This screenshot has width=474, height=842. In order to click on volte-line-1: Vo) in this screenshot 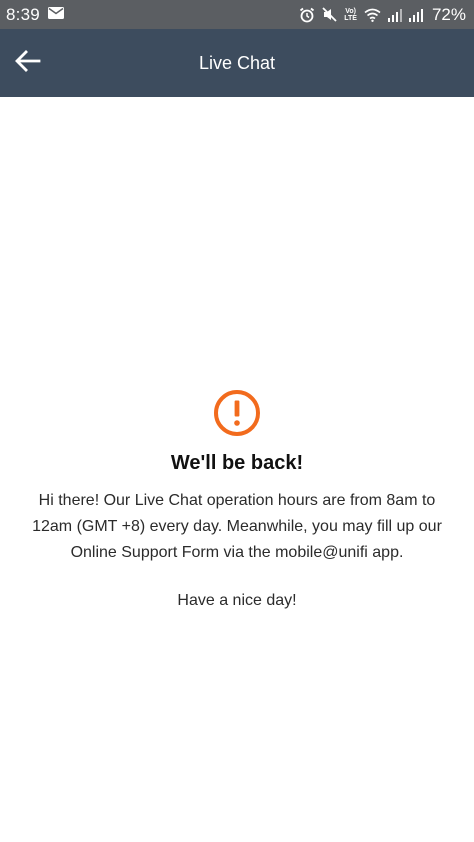, I will do `click(350, 11)`.